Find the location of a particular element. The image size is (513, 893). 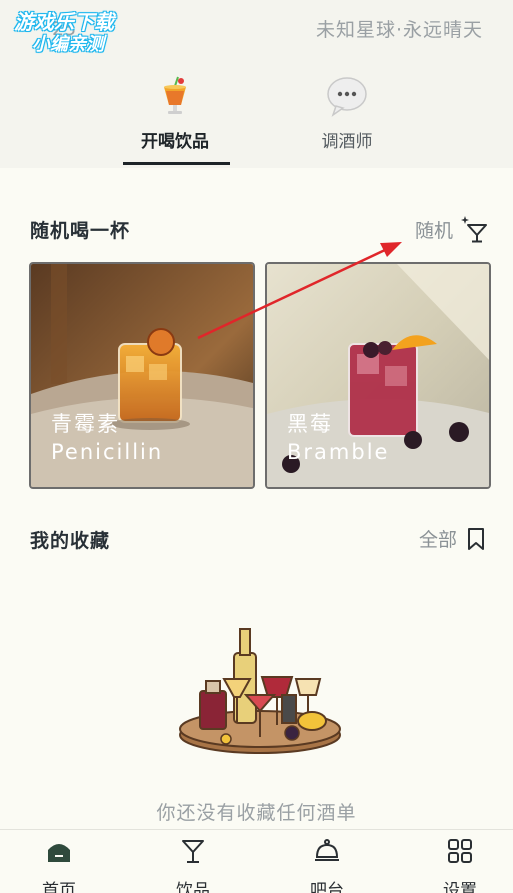

nav-drinks: 饮品 is located at coordinates (193, 864).